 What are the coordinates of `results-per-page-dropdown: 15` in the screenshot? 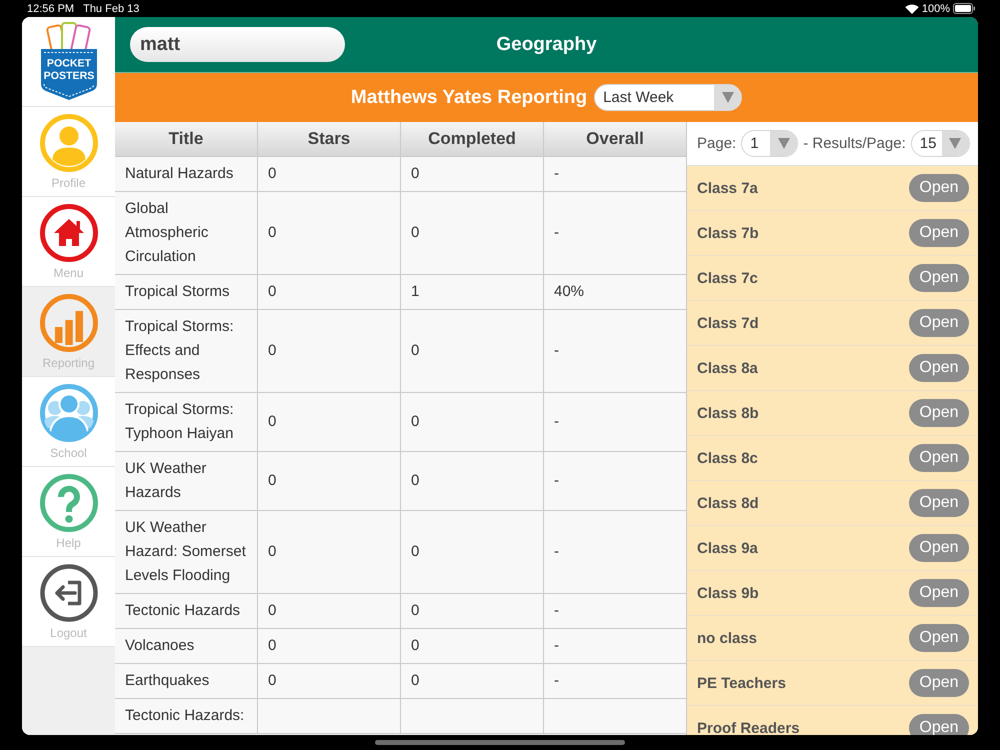 It's located at (940, 143).